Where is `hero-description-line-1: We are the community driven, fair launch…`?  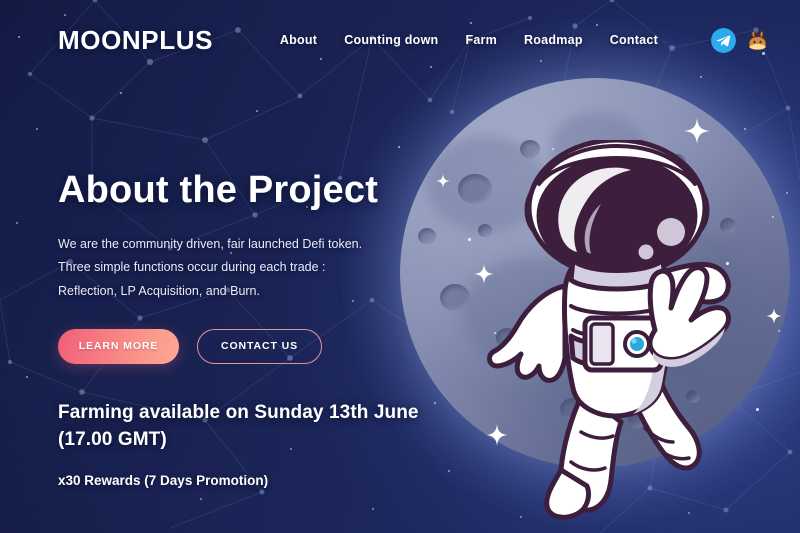
hero-description-line-1: We are the community driven, fair launch… is located at coordinates (210, 244).